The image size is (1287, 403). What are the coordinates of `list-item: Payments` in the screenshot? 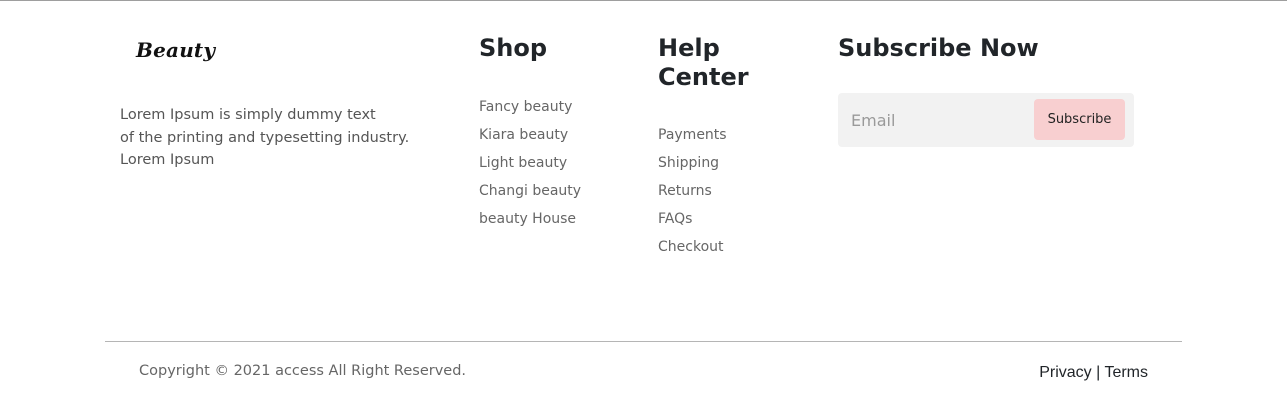 It's located at (692, 136).